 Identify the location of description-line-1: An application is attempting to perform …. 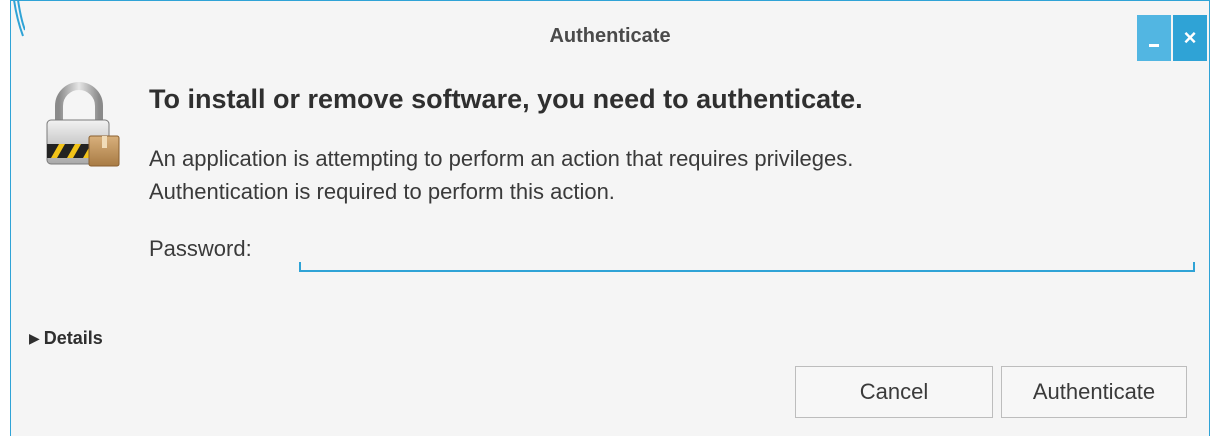
(501, 158).